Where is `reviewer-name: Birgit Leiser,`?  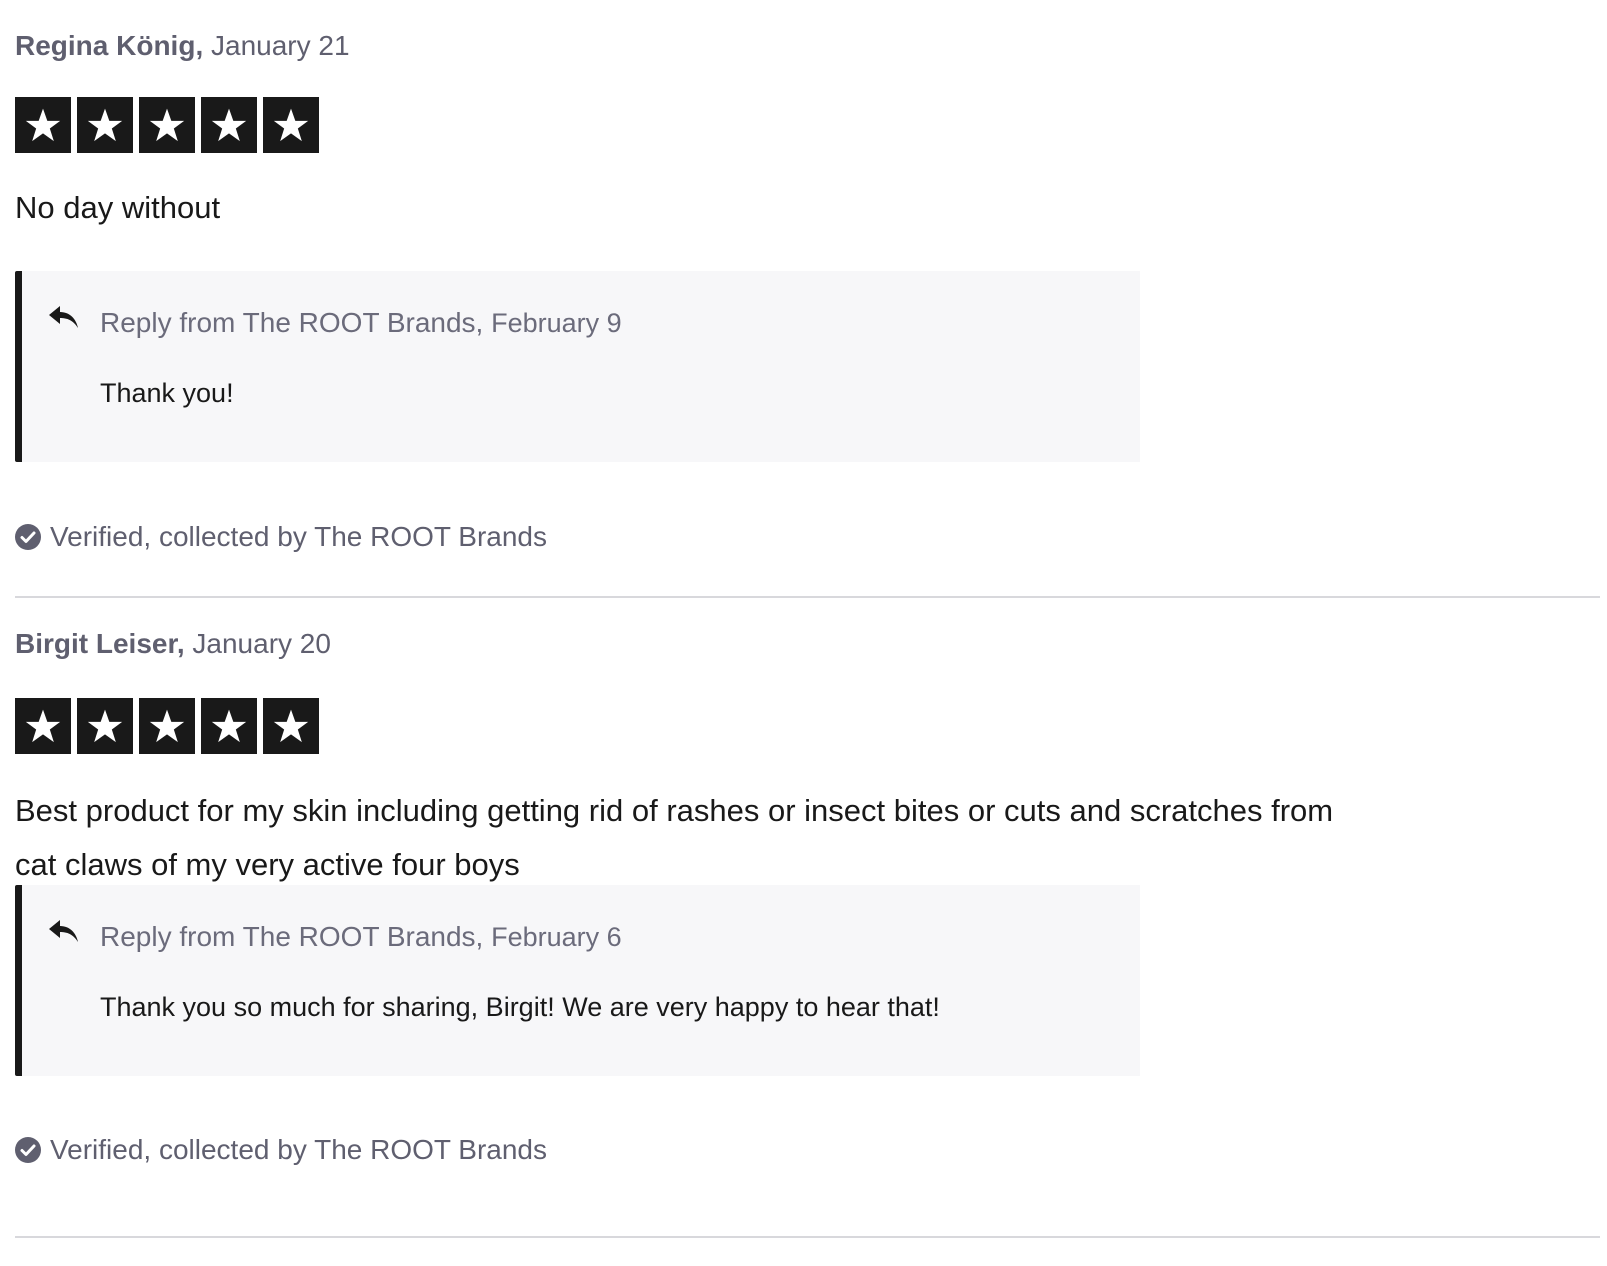 reviewer-name: Birgit Leiser, is located at coordinates (100, 643).